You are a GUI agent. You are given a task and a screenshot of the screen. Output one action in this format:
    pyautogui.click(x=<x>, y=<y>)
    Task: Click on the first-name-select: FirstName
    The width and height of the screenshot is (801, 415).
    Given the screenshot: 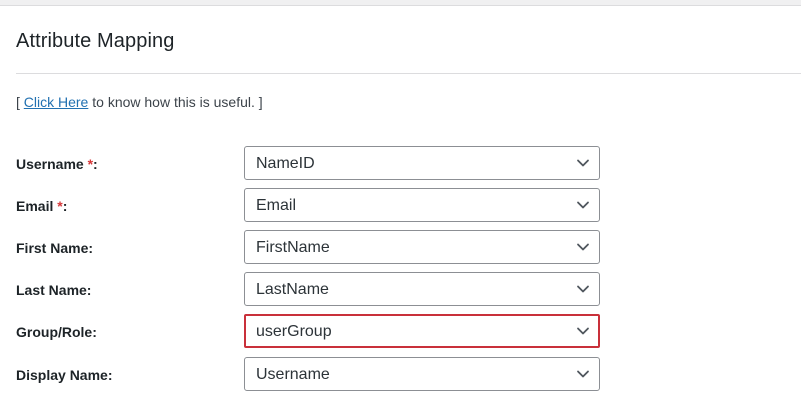 What is the action you would take?
    pyautogui.click(x=422, y=247)
    